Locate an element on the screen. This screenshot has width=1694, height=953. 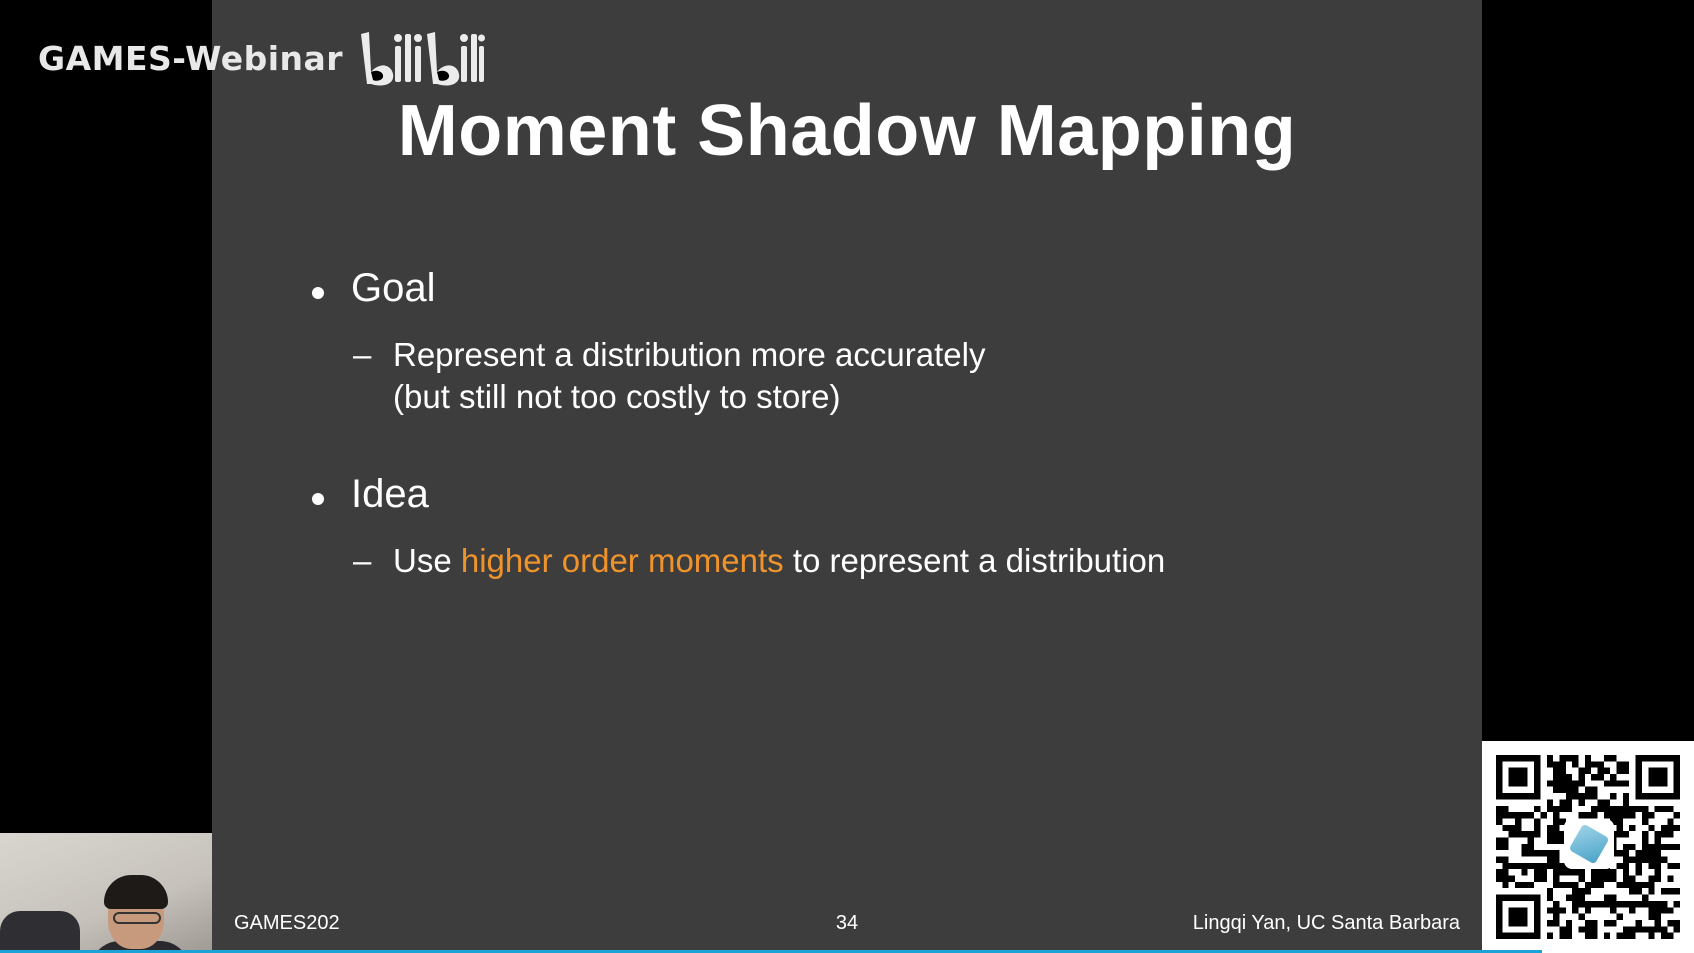
text-before: Use is located at coordinates (422, 560).